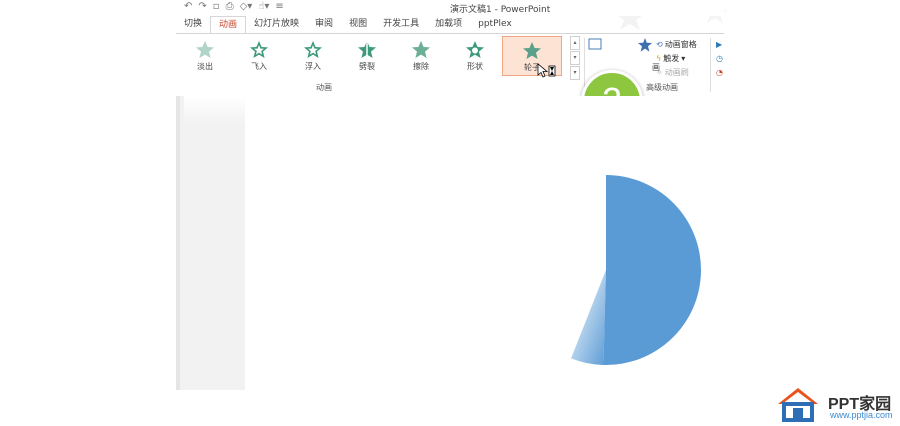 The width and height of the screenshot is (900, 426). I want to click on animation-fly-in: 飞入, so click(259, 56).